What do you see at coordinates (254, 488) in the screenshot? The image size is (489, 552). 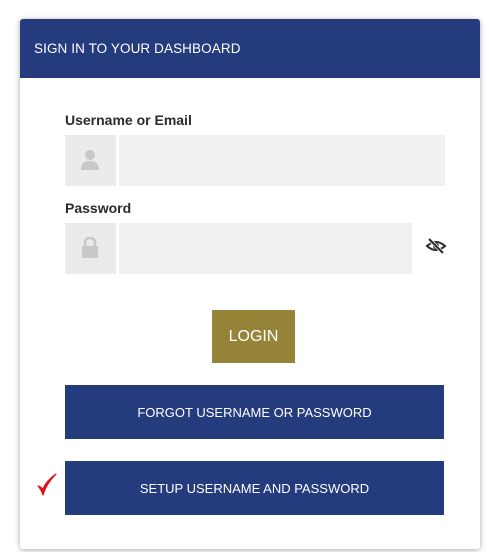 I see `setup-credentials-button: SETUP USERNAME AND PASSWORD` at bounding box center [254, 488].